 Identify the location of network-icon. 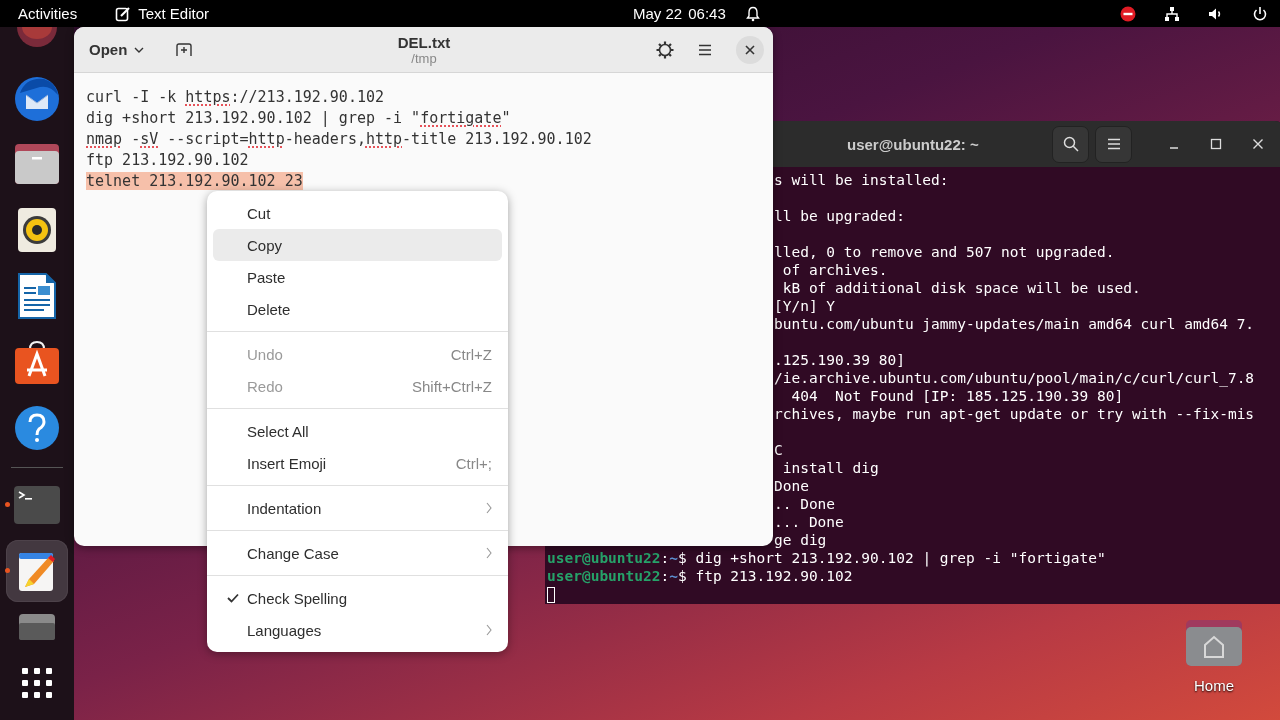
(1172, 13).